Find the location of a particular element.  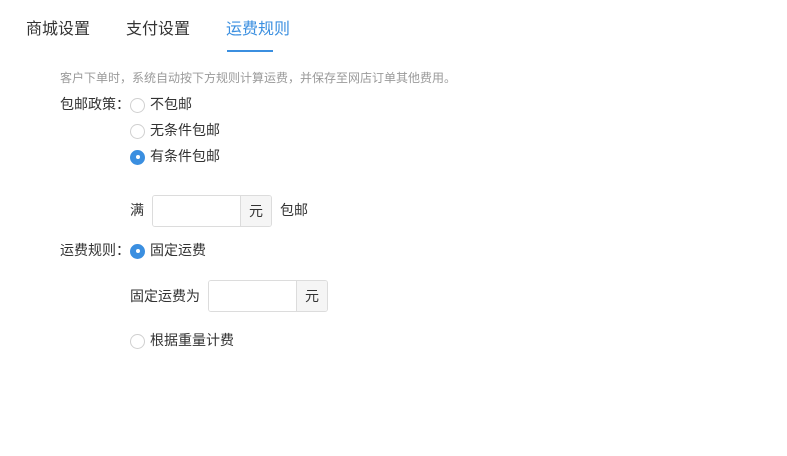

fixed-amount-unit: 元 is located at coordinates (311, 296).